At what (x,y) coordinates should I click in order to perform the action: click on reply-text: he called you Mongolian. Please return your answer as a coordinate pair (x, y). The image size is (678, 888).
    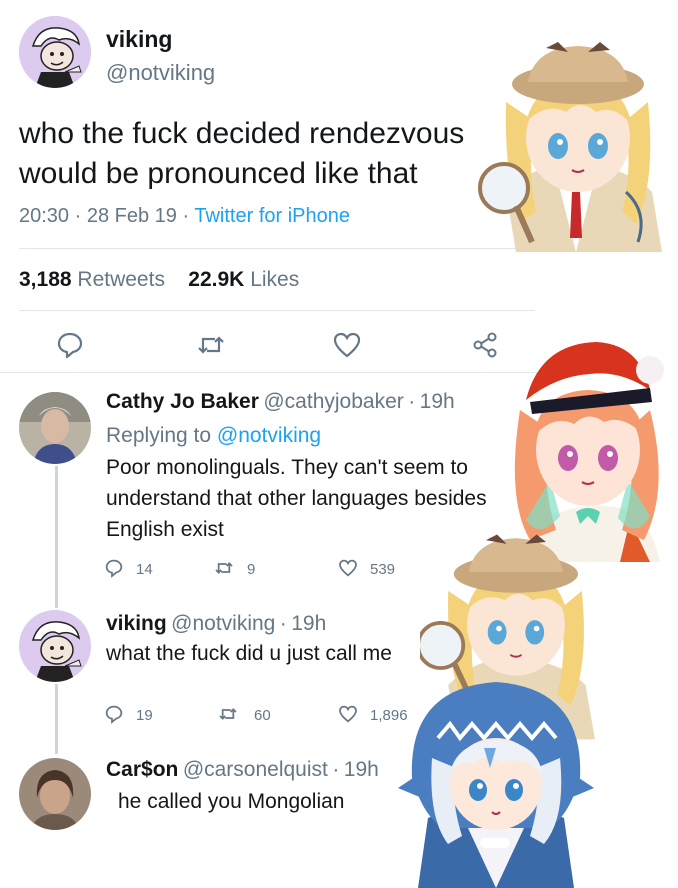
    Looking at the image, I should click on (231, 801).